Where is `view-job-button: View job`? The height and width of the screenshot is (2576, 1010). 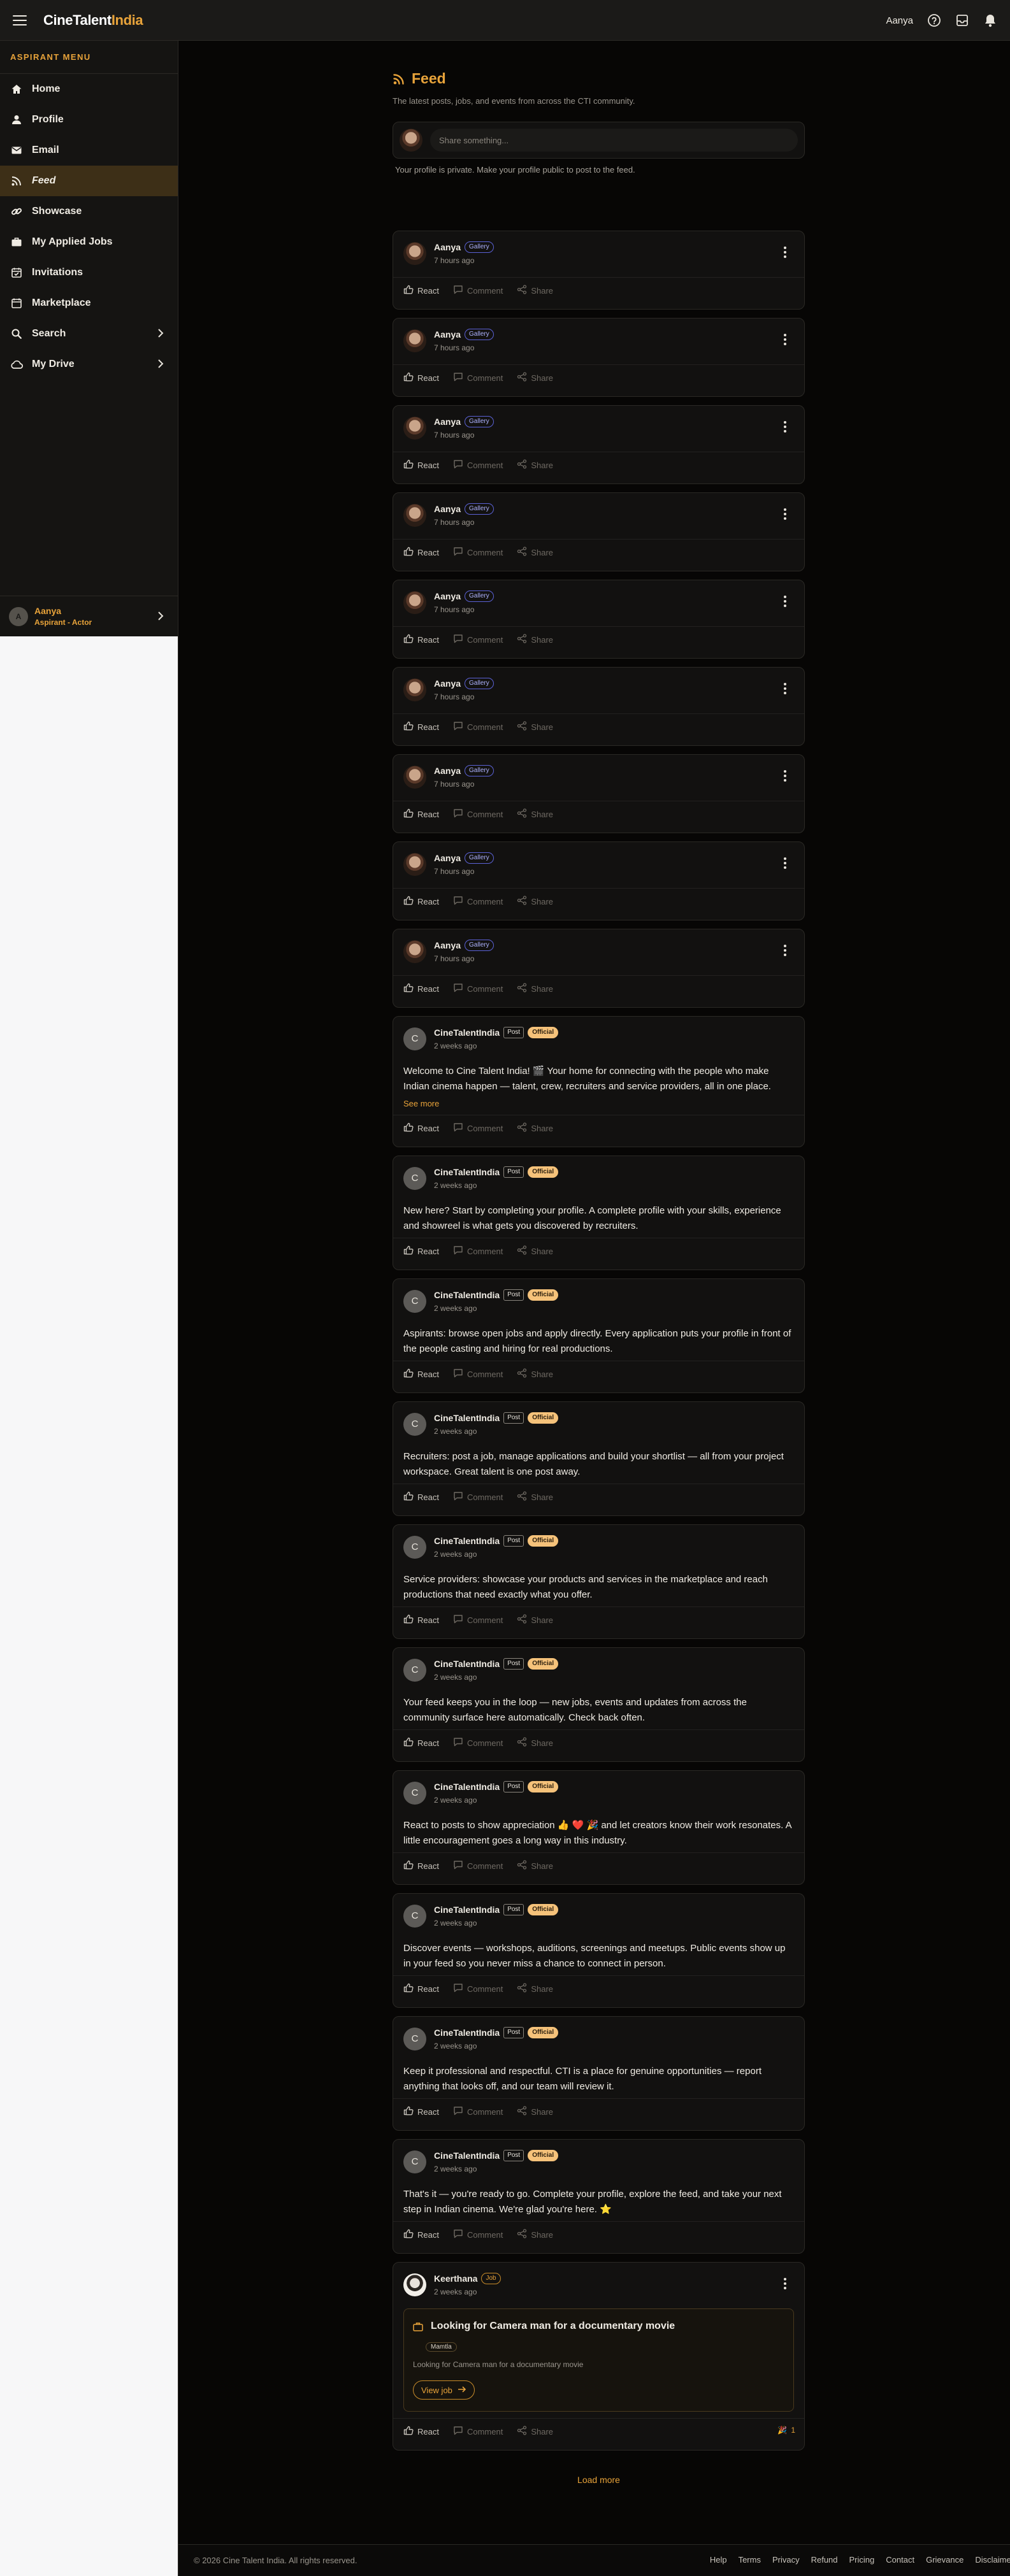
view-job-button: View job is located at coordinates (444, 2390).